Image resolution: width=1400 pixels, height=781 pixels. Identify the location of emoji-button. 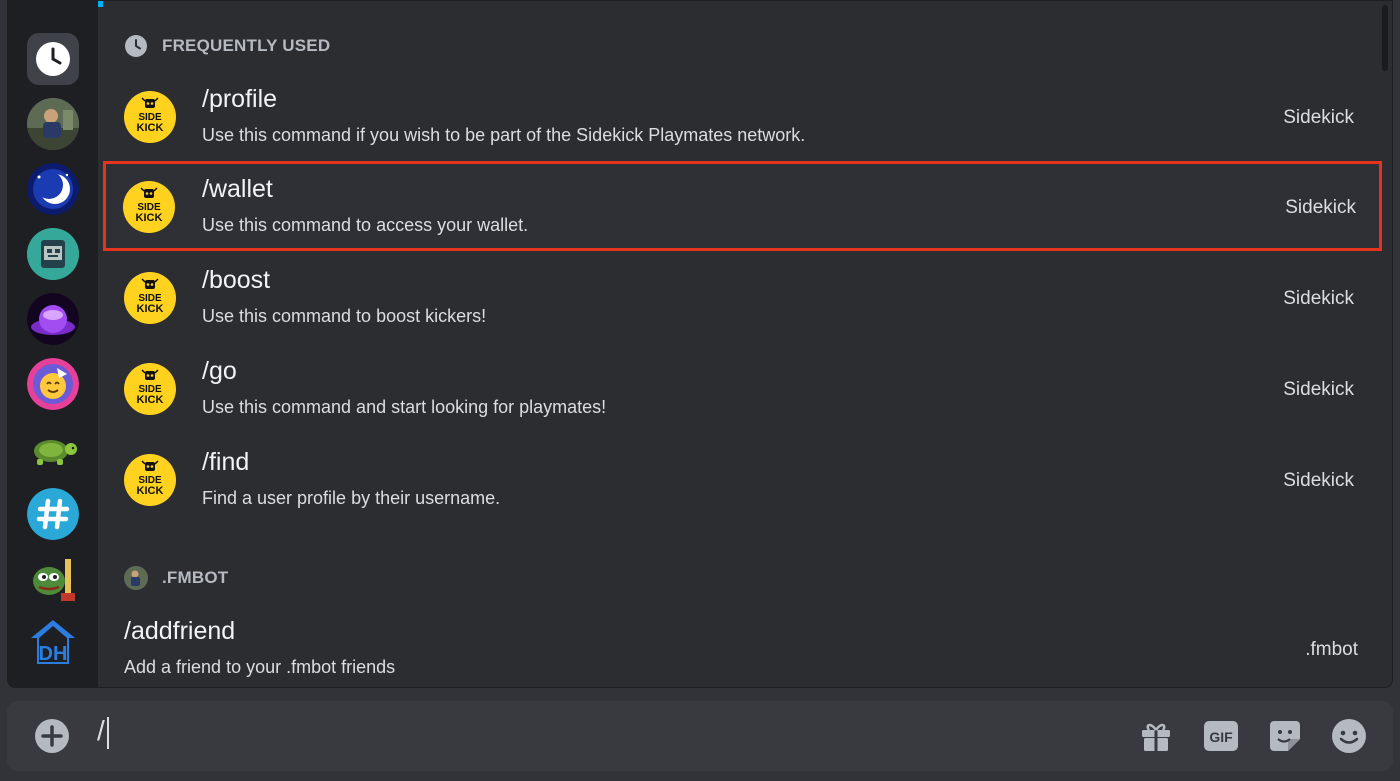
(1349, 736).